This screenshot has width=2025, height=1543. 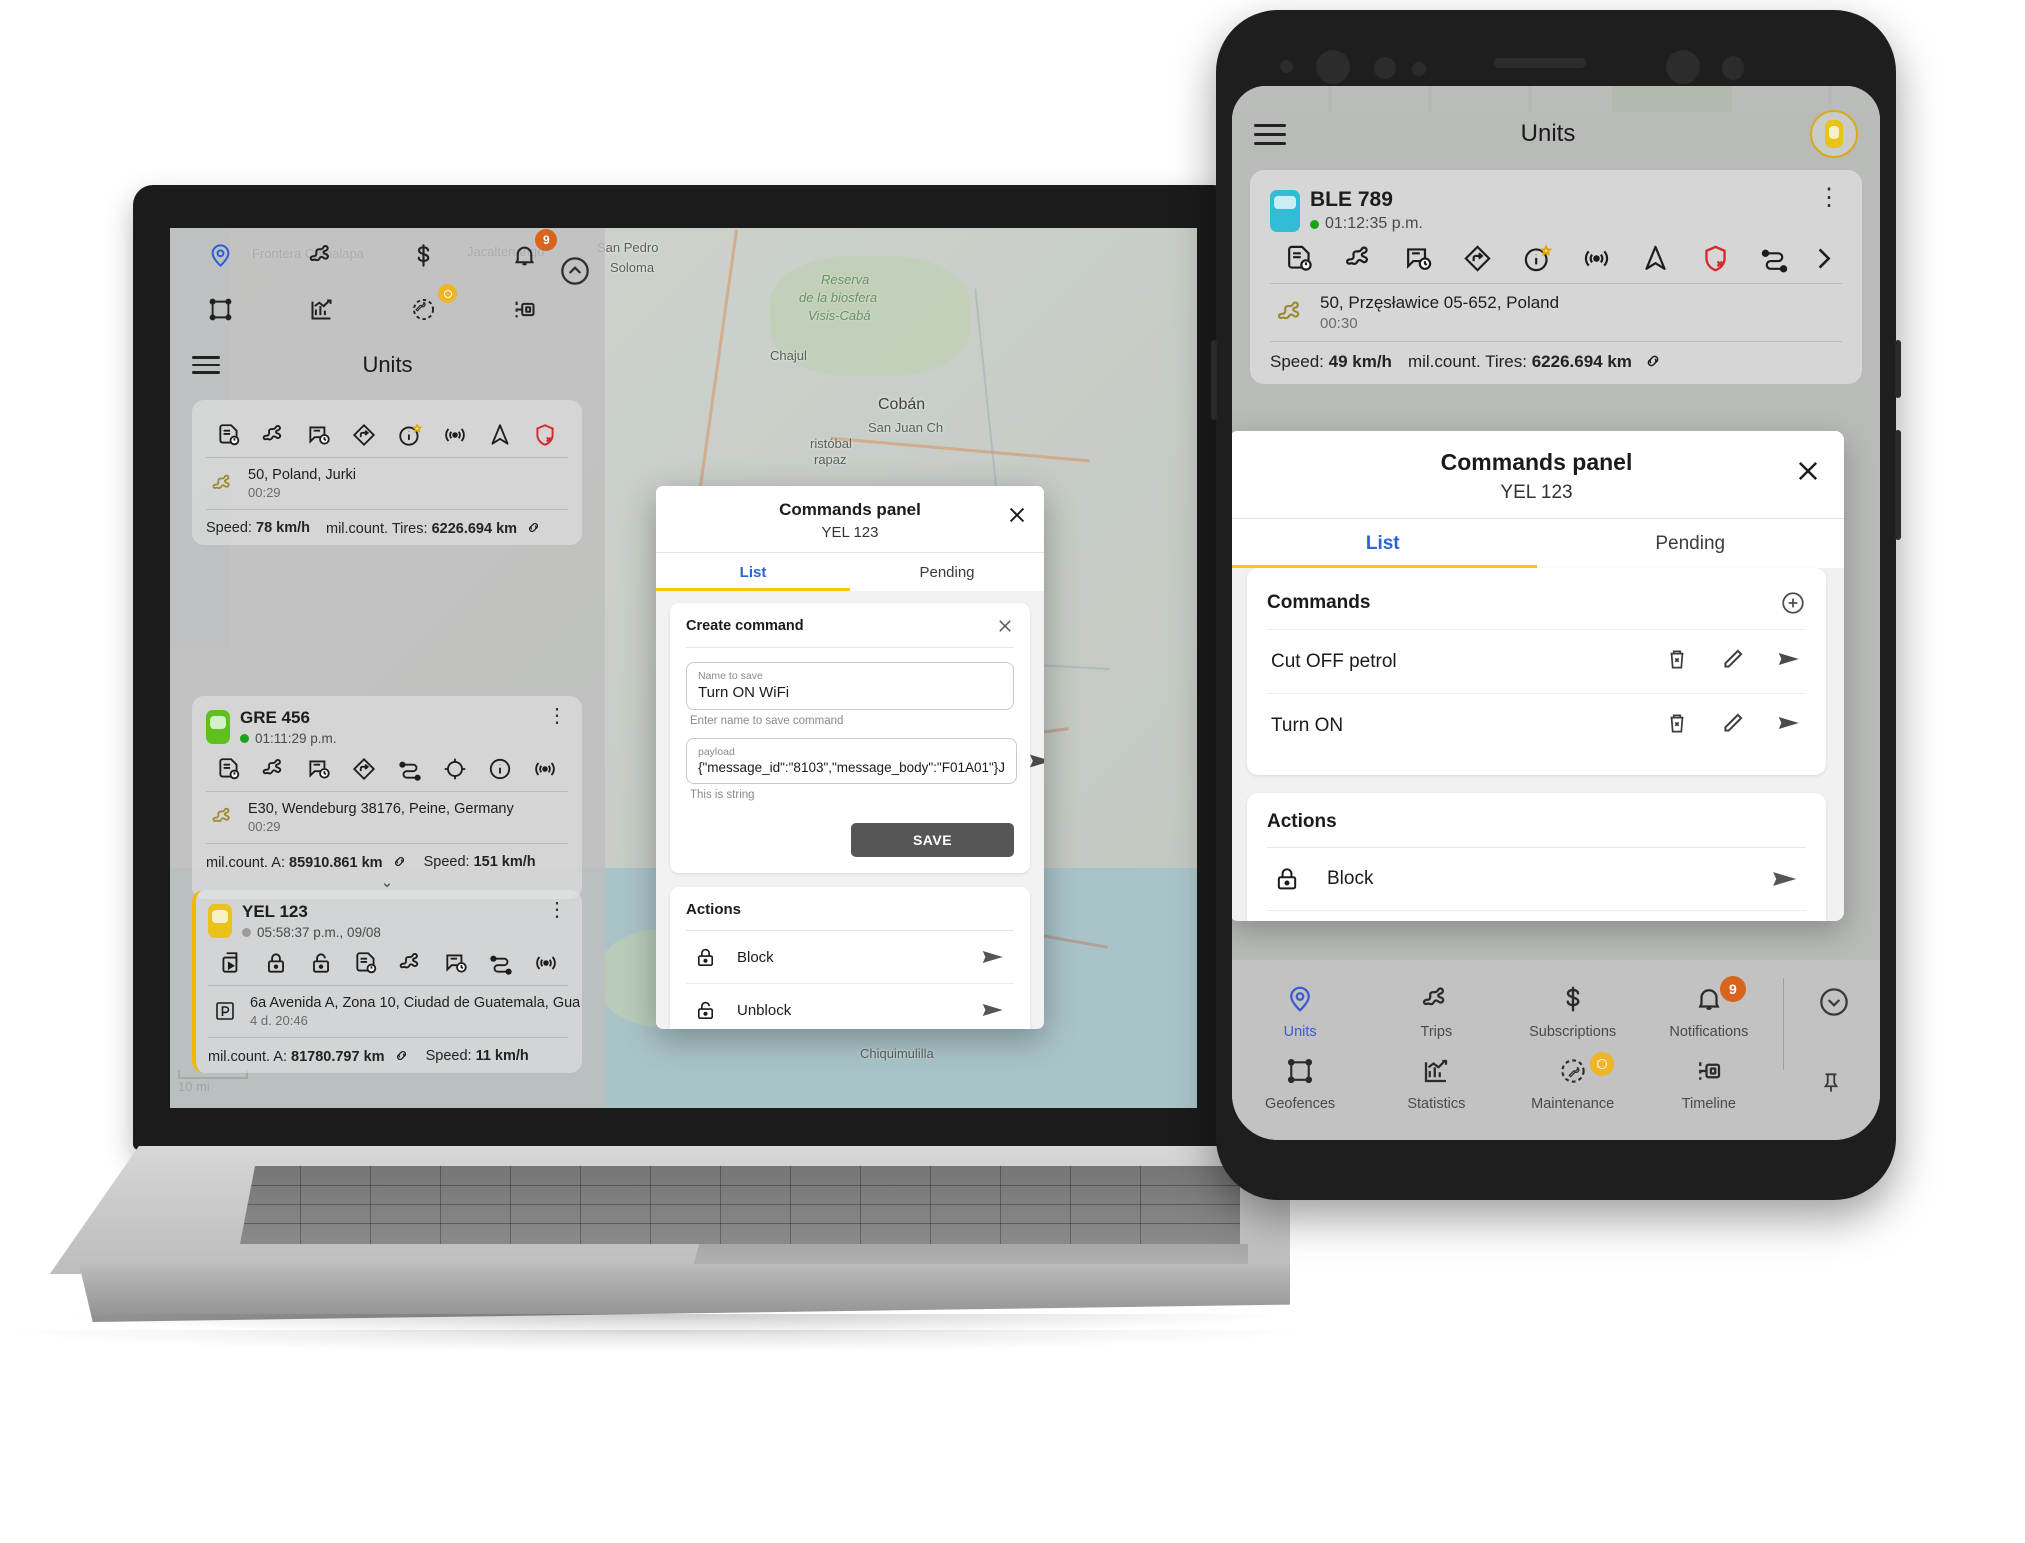 What do you see at coordinates (230, 963) in the screenshot?
I see `copy-play-icon` at bounding box center [230, 963].